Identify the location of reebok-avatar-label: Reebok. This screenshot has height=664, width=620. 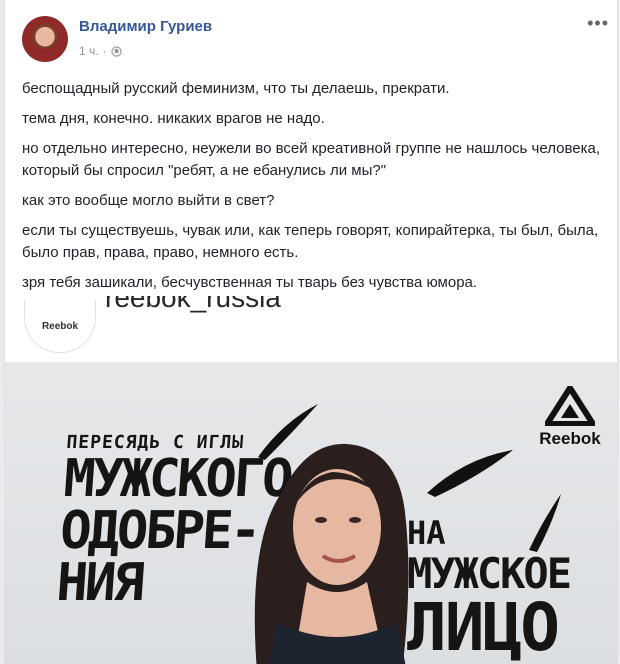
(60, 326).